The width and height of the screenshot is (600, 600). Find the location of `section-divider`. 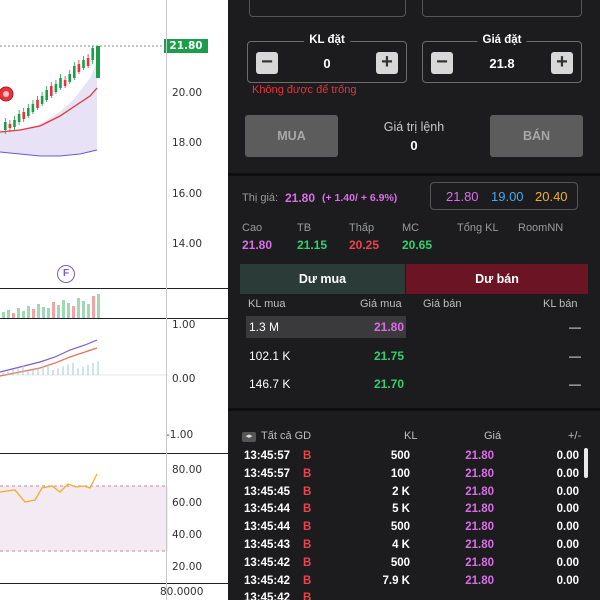

section-divider is located at coordinates (414, 174).